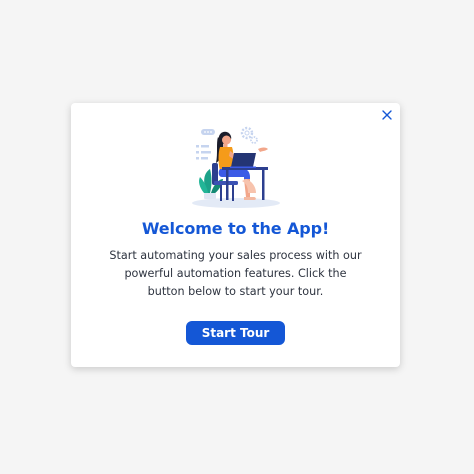 Image resolution: width=474 pixels, height=474 pixels. I want to click on close-button, so click(387, 115).